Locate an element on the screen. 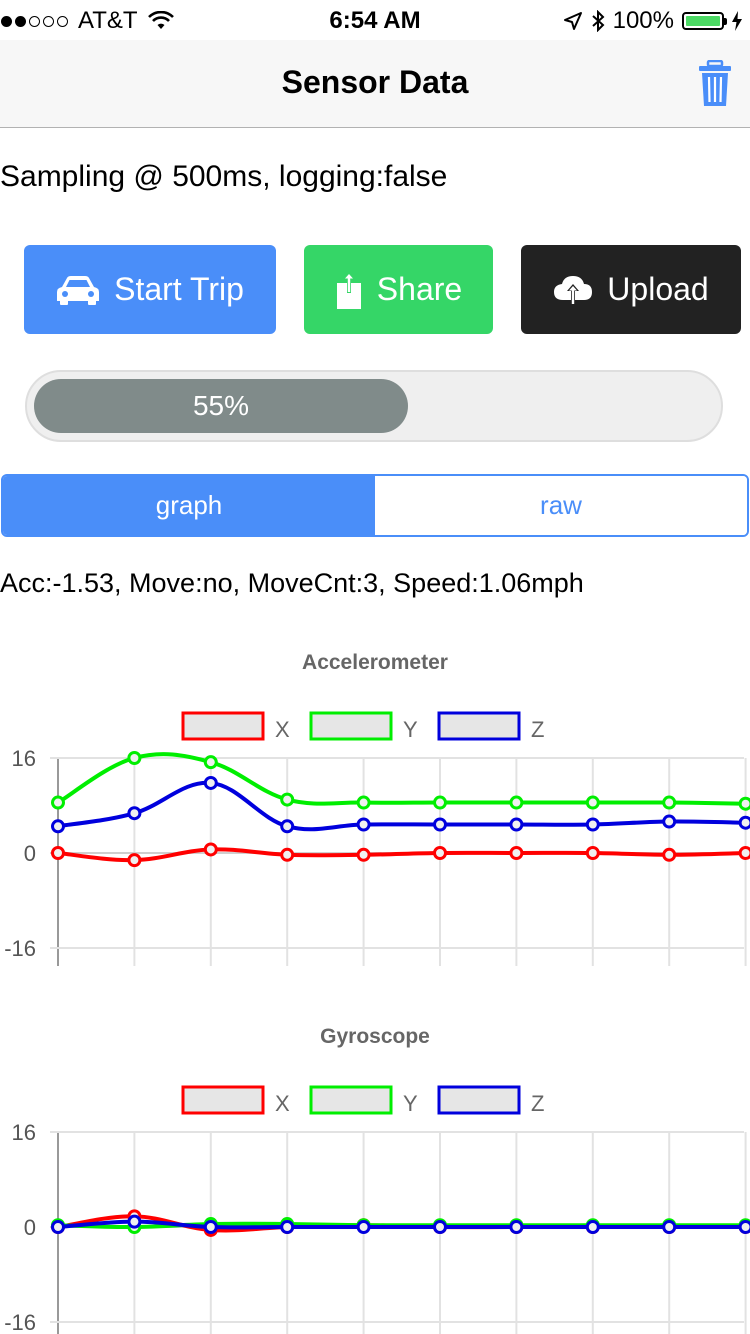 The height and width of the screenshot is (1334, 750). share-icon is located at coordinates (348, 290).